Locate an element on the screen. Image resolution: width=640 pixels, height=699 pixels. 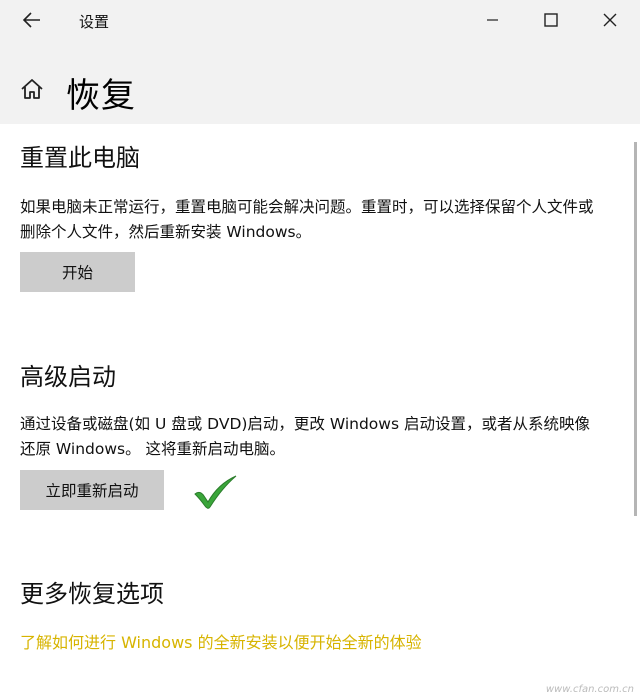
advanced-section-title: 高级启动 is located at coordinates (68, 377).